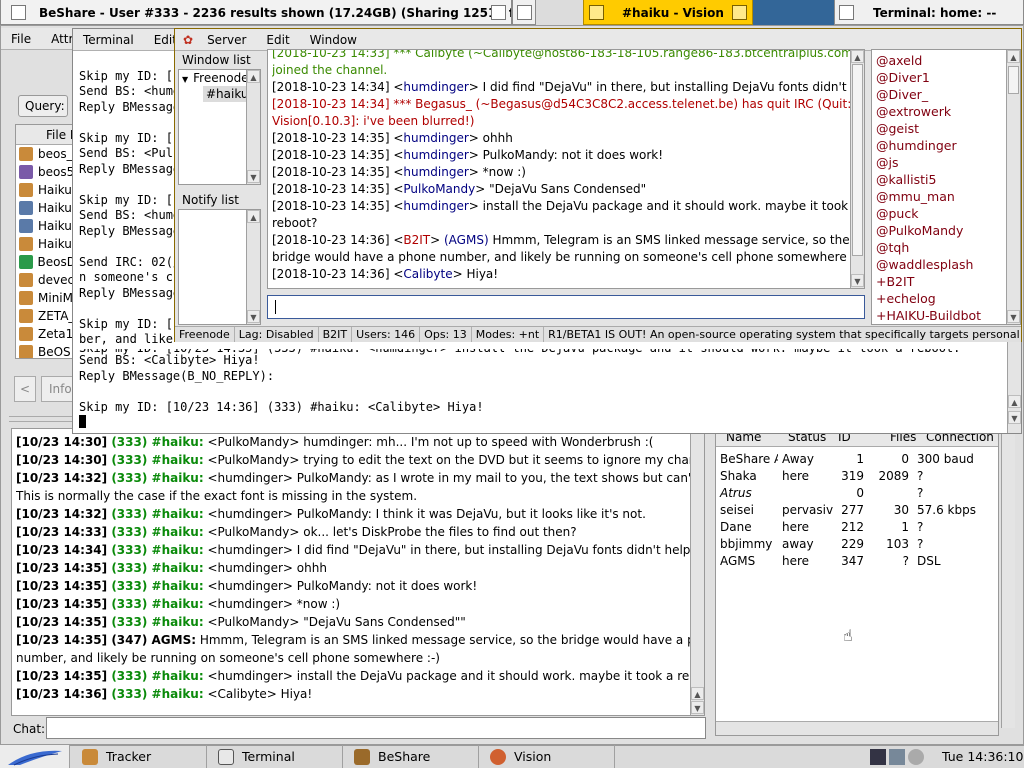  I want to click on nick-list-item: @Diver1, so click(928, 77).